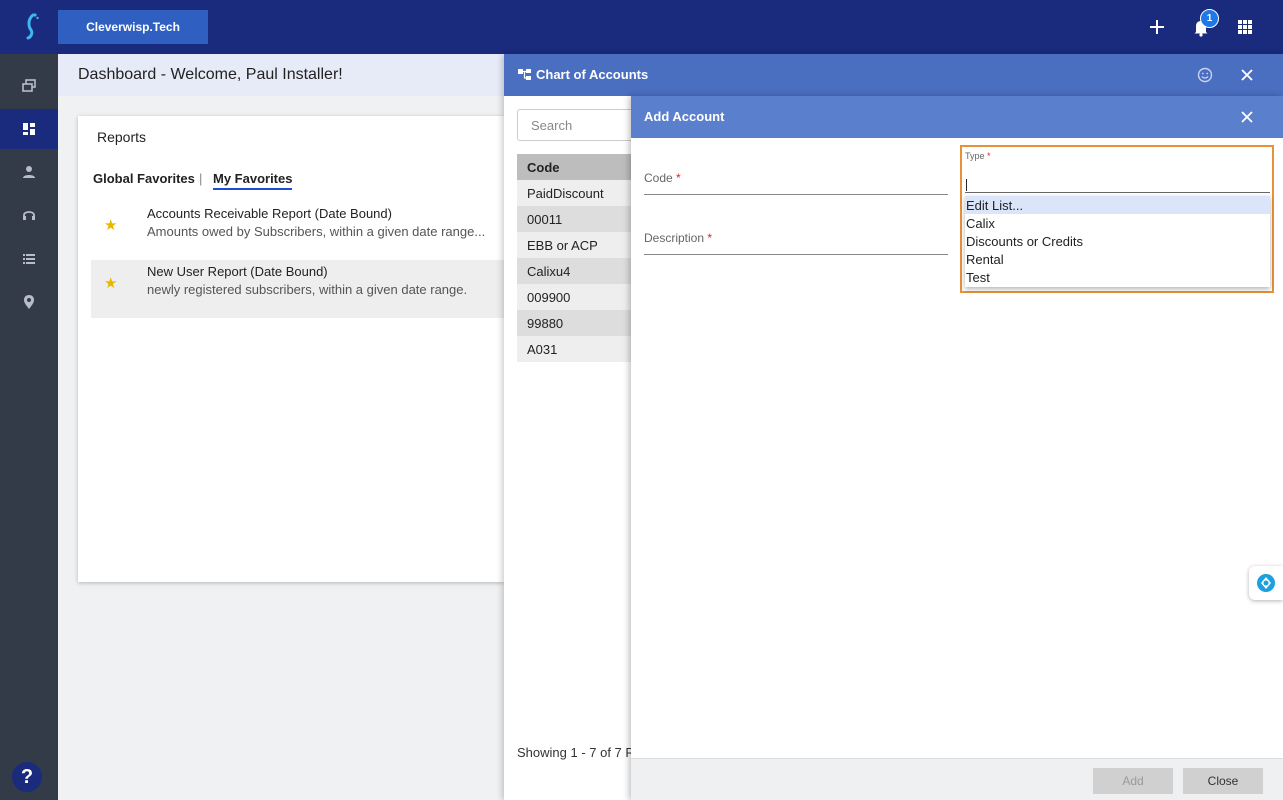 The width and height of the screenshot is (1283, 800). Describe the element at coordinates (574, 271) in the screenshot. I see `table-row: Calixu4` at that location.